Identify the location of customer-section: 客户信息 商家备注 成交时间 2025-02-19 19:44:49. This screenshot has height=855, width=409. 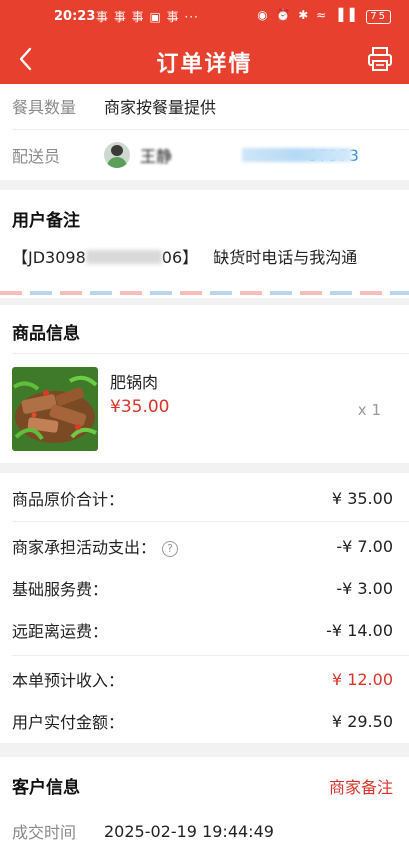
(204, 806).